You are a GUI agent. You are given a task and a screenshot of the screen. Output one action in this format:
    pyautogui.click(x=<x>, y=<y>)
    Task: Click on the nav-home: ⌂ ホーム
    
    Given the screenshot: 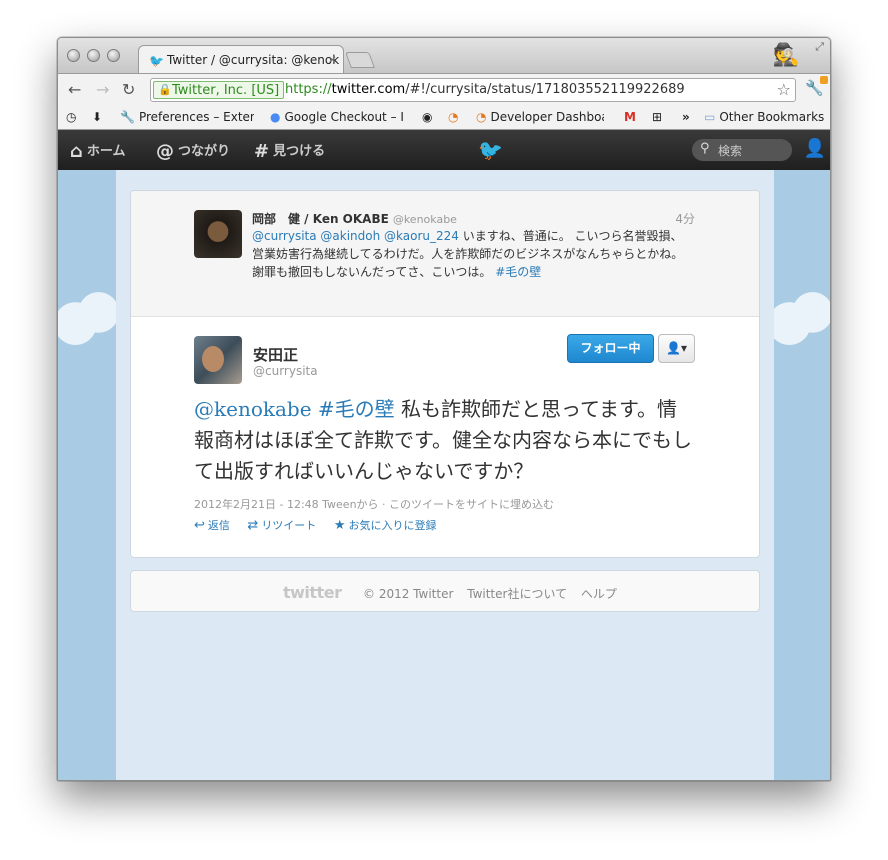 What is the action you would take?
    pyautogui.click(x=98, y=151)
    